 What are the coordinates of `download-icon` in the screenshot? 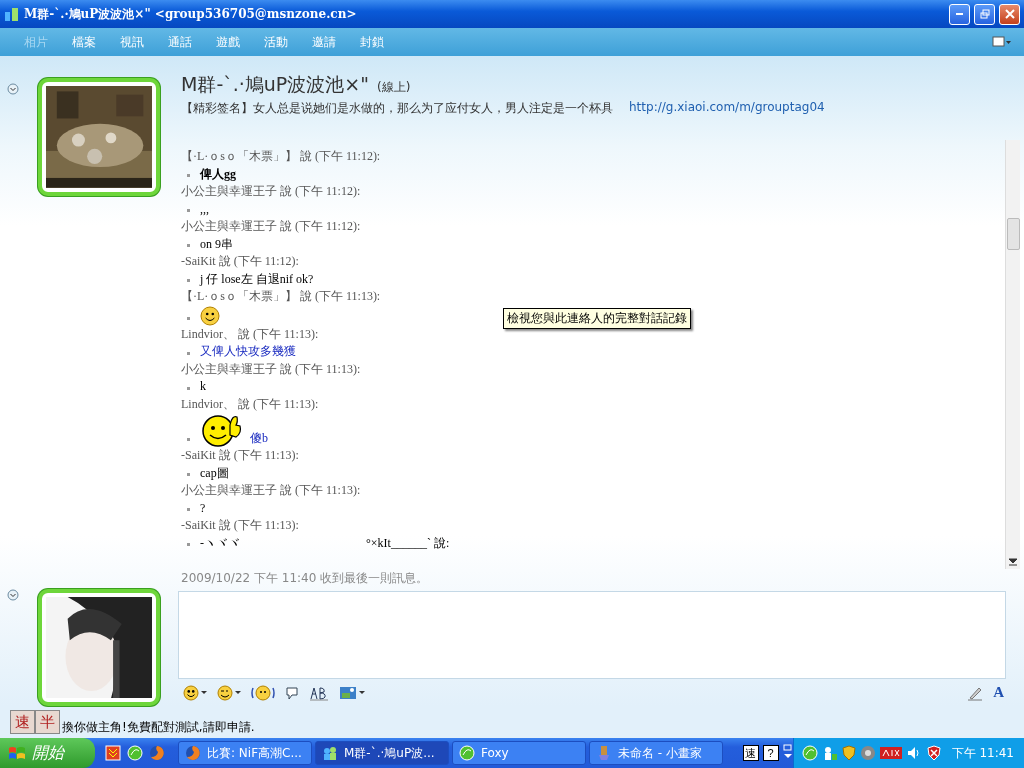 It's located at (113, 753).